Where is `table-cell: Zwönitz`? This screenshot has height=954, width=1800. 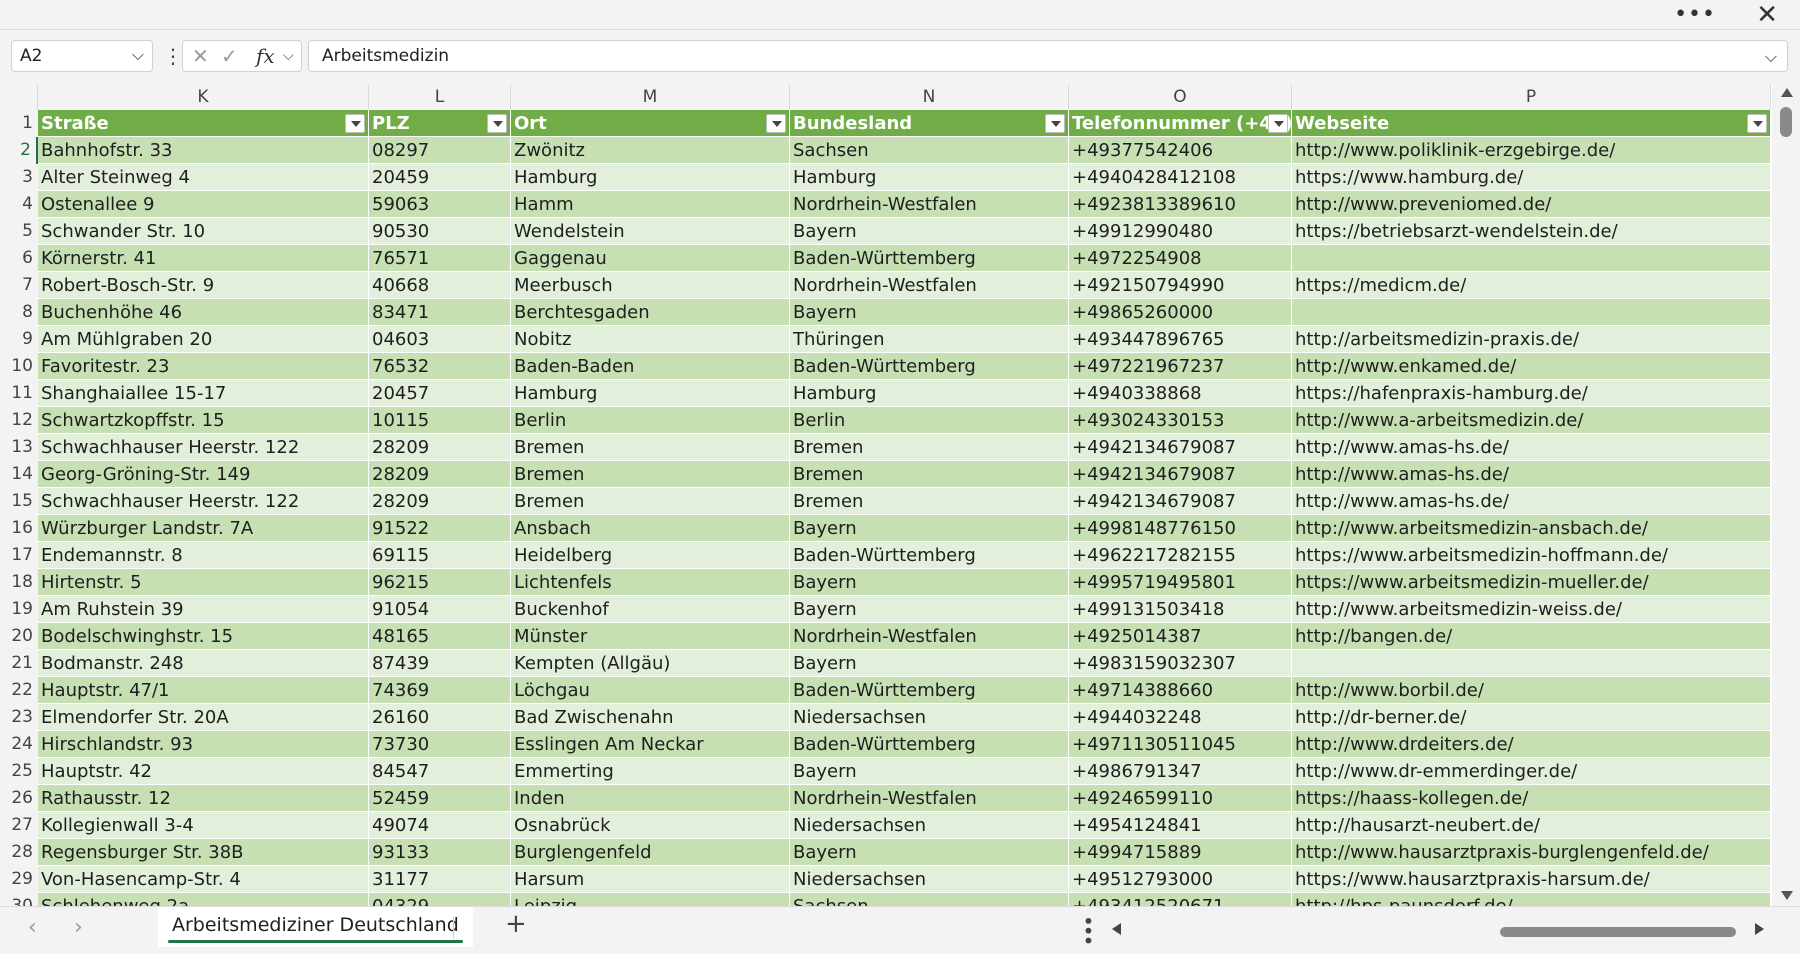 table-cell: Zwönitz is located at coordinates (650, 150).